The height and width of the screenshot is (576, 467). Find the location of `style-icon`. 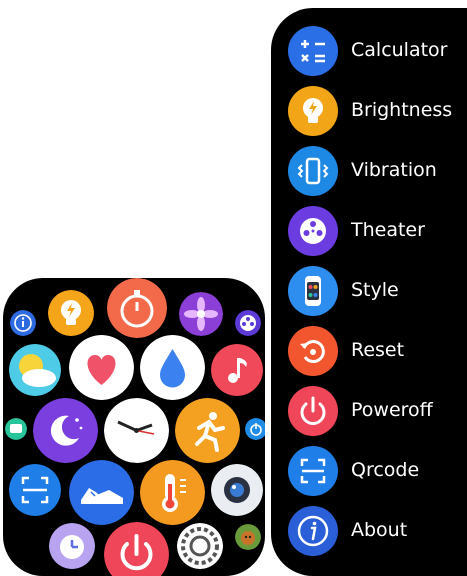

style-icon is located at coordinates (313, 291).